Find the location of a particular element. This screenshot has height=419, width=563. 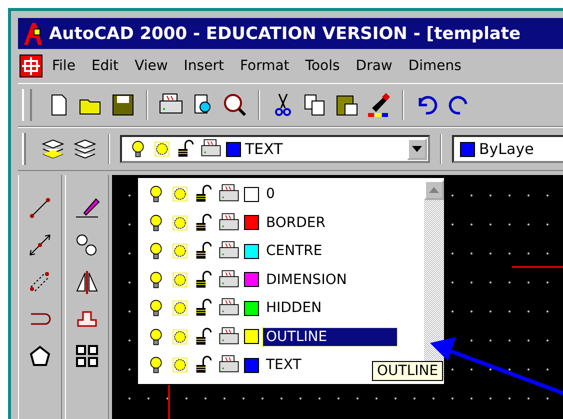

window-title: AutoCAD 2000 - EDUCATION VERSION - [template is located at coordinates (285, 34).